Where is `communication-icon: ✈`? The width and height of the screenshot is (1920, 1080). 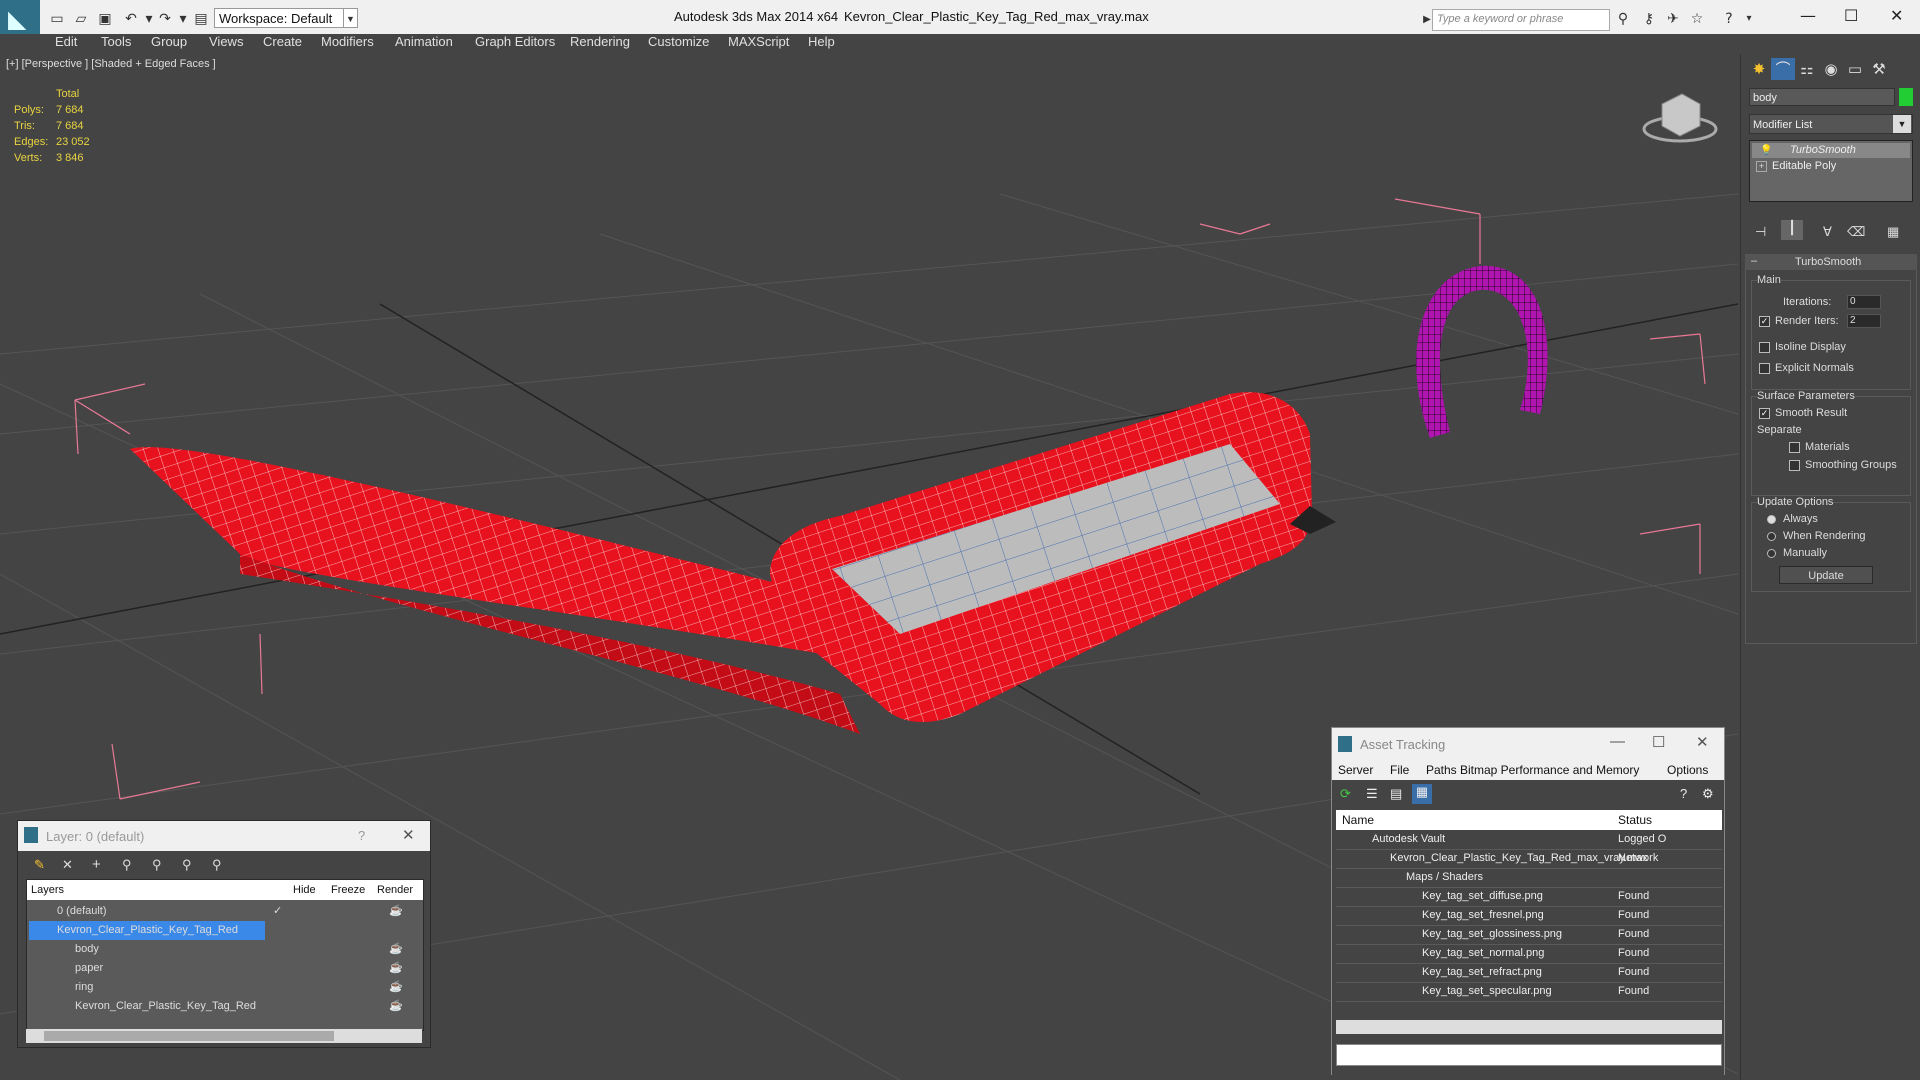 communication-icon: ✈ is located at coordinates (1673, 19).